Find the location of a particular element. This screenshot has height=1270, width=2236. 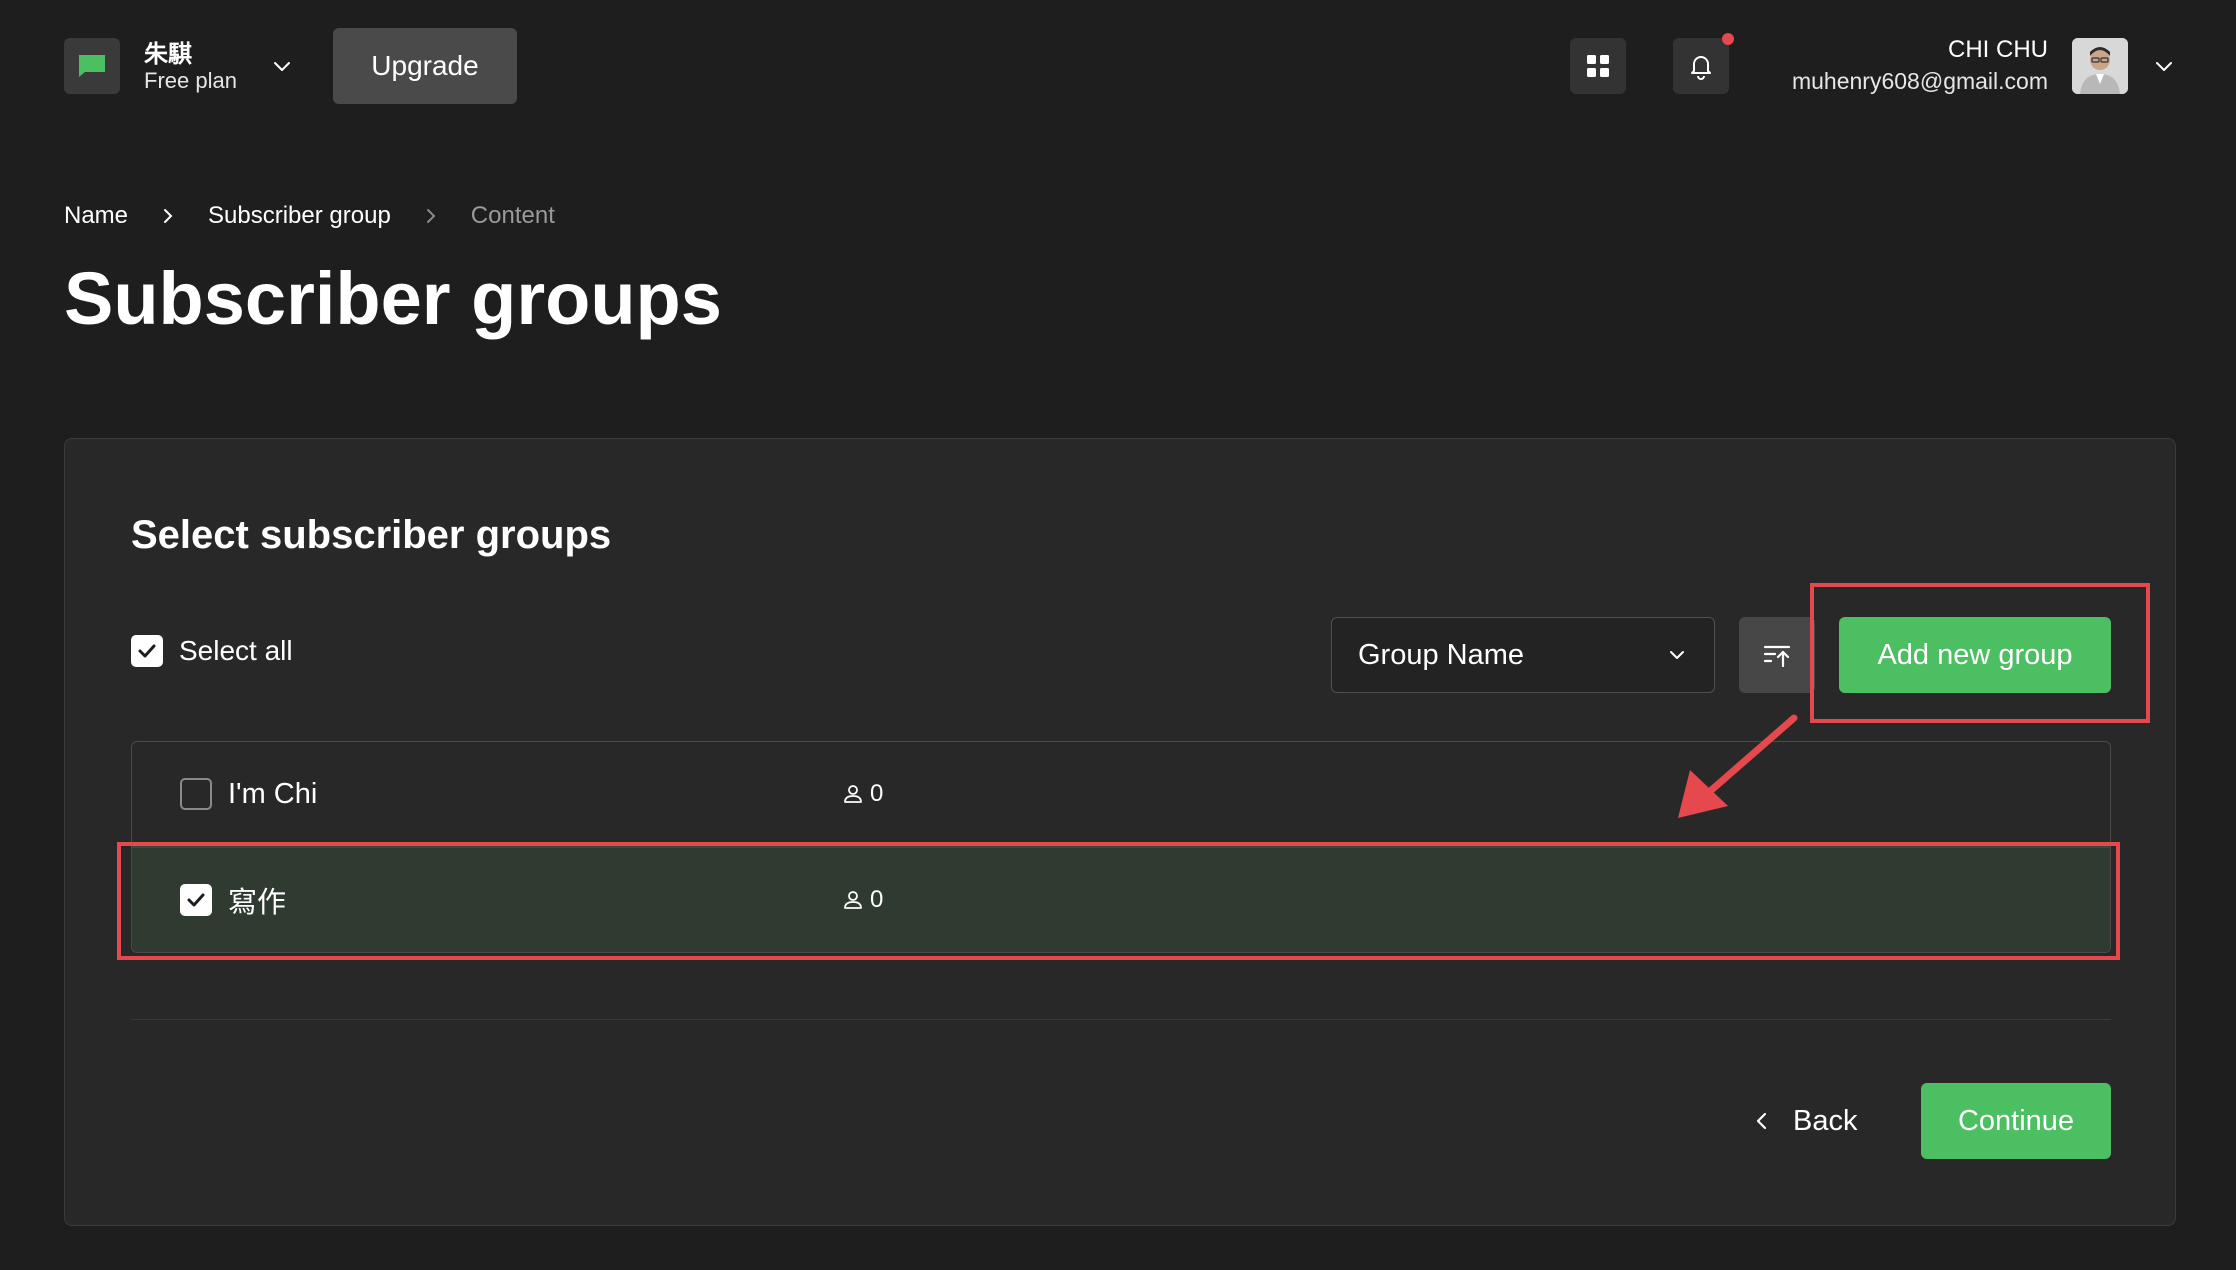

workspace-logo is located at coordinates (92, 66).